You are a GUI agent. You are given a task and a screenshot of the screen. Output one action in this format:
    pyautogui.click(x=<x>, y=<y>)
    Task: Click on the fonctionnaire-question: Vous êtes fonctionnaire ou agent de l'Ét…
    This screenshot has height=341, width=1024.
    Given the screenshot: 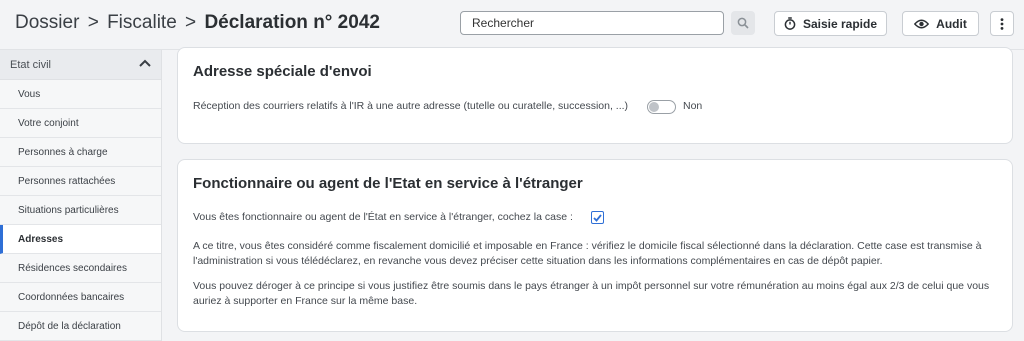 What is the action you would take?
    pyautogui.click(x=383, y=217)
    